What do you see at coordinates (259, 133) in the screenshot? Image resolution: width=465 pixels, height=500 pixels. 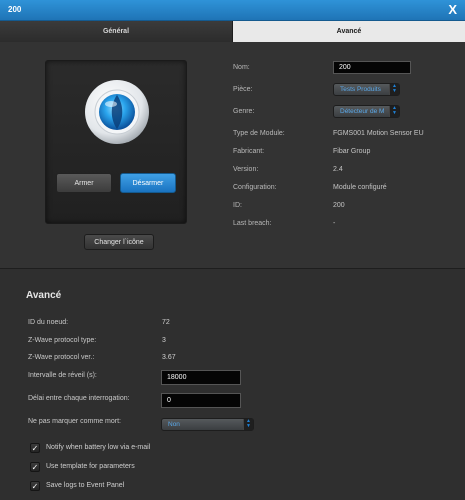 I see `module-type-label: Type de Module:` at bounding box center [259, 133].